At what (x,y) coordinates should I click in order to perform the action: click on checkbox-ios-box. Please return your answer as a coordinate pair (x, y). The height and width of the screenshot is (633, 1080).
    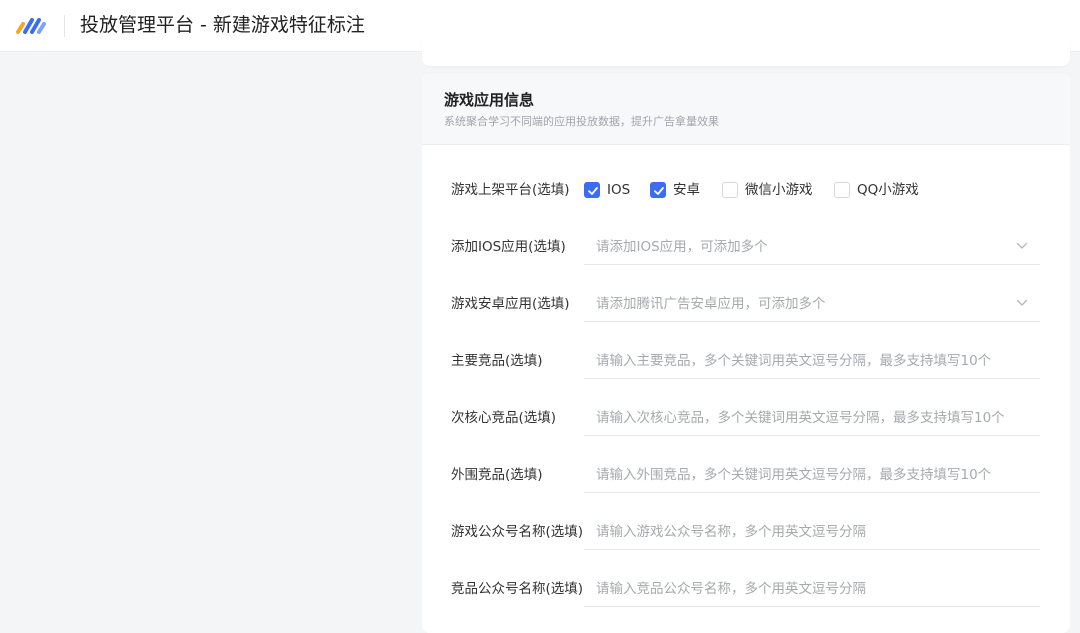
    Looking at the image, I should click on (592, 190).